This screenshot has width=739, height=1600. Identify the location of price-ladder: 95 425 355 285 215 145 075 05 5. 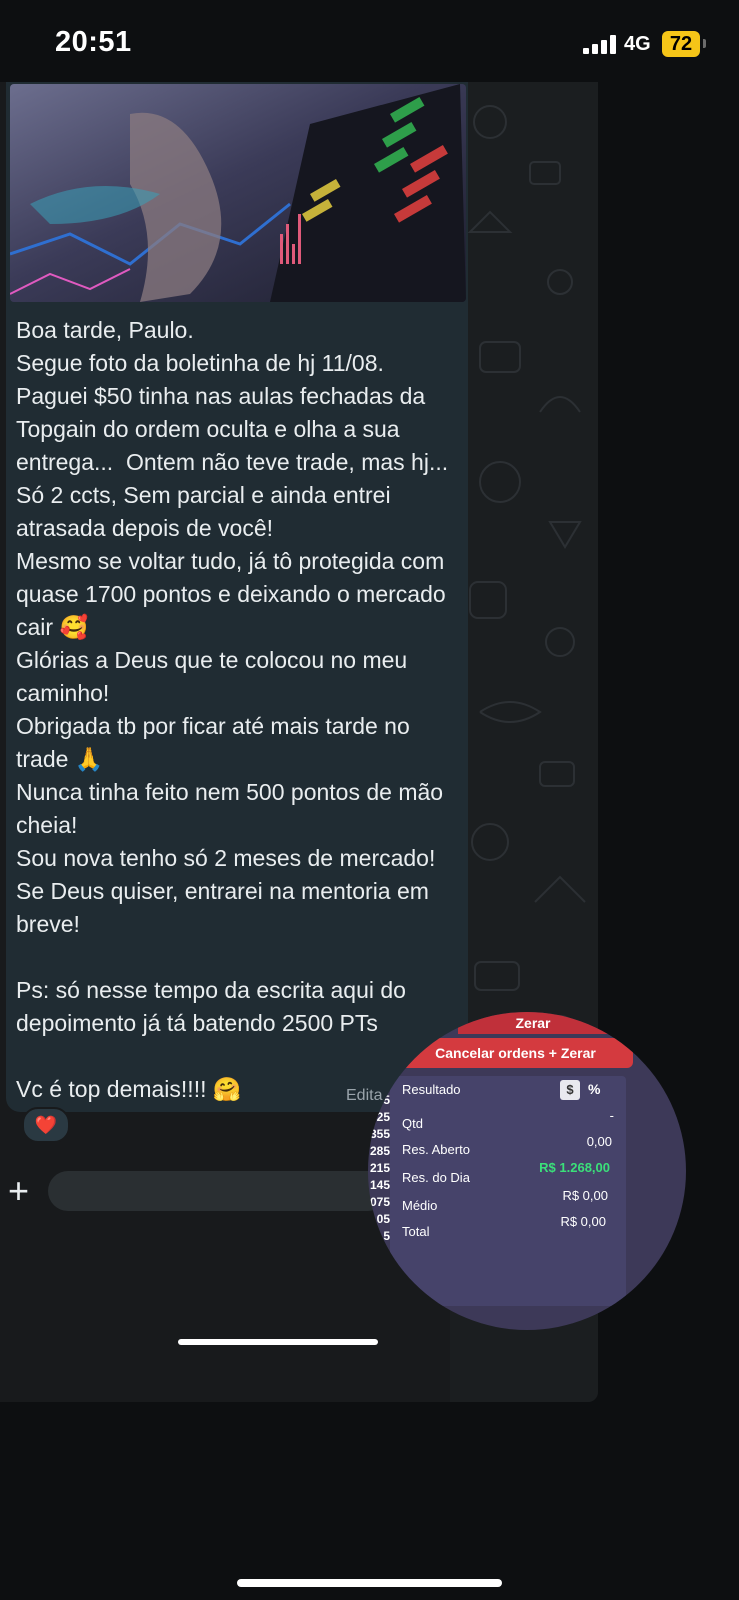
(379, 1168).